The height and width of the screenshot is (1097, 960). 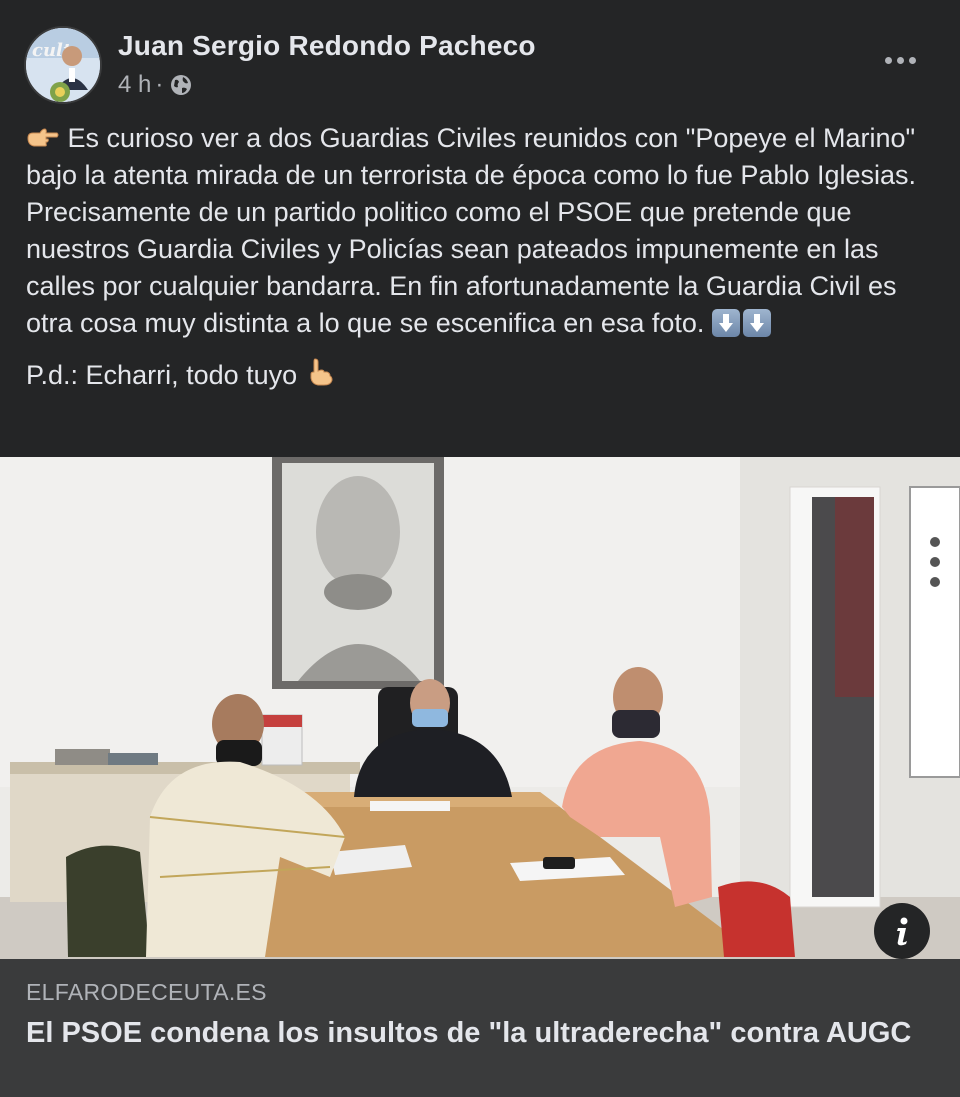 I want to click on info-button, so click(x=902, y=931).